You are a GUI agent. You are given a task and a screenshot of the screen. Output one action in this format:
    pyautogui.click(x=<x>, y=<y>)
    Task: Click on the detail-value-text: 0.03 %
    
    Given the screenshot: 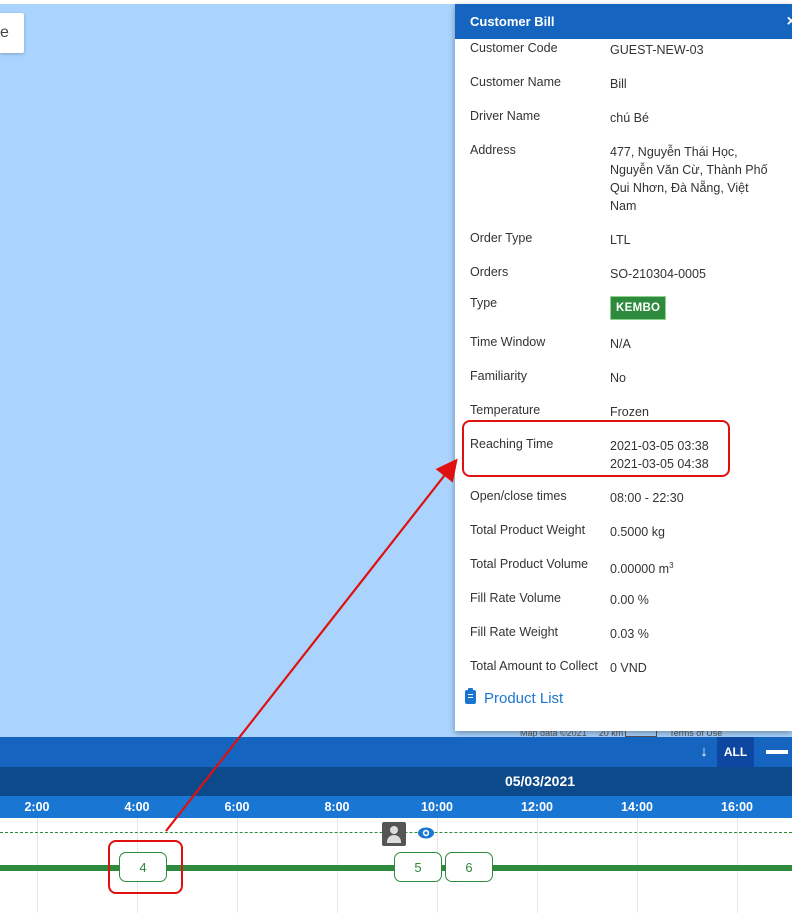 What is the action you would take?
    pyautogui.click(x=629, y=634)
    